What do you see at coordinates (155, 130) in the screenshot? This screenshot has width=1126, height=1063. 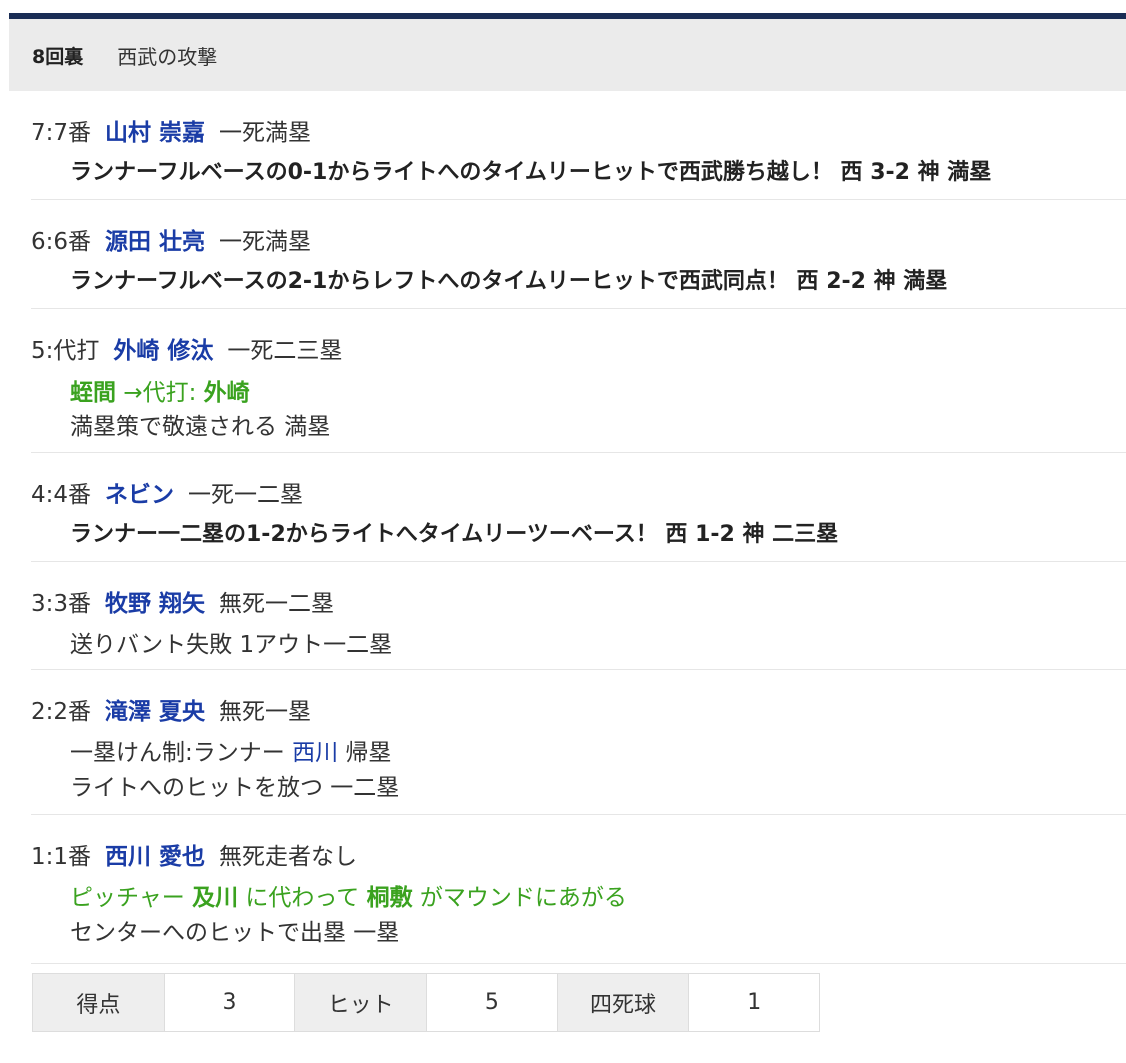 I see `batter-name-link: 山村 崇嘉` at bounding box center [155, 130].